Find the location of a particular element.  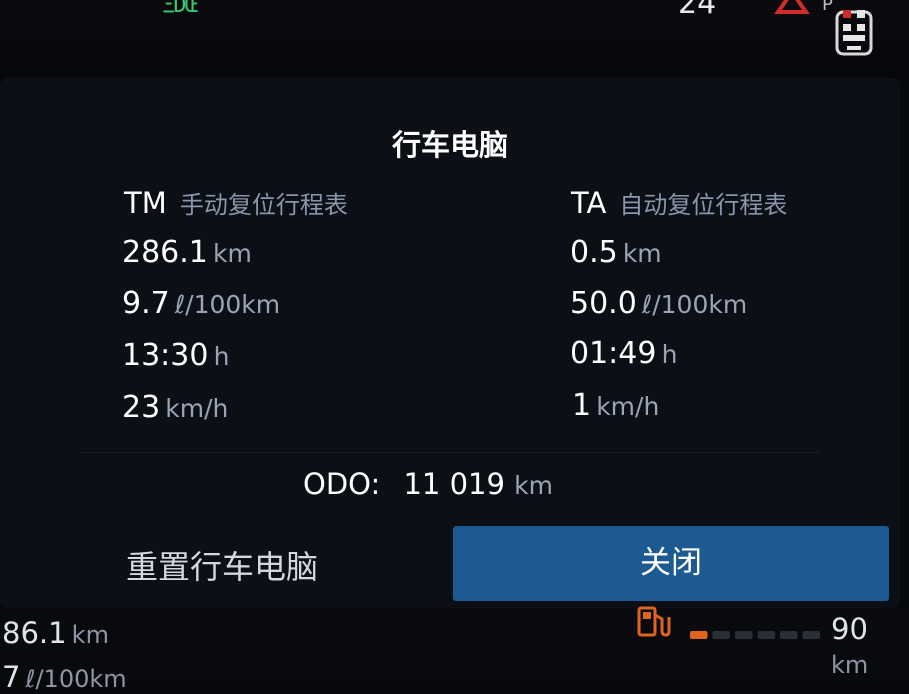

range-value: 90 is located at coordinates (849, 629).